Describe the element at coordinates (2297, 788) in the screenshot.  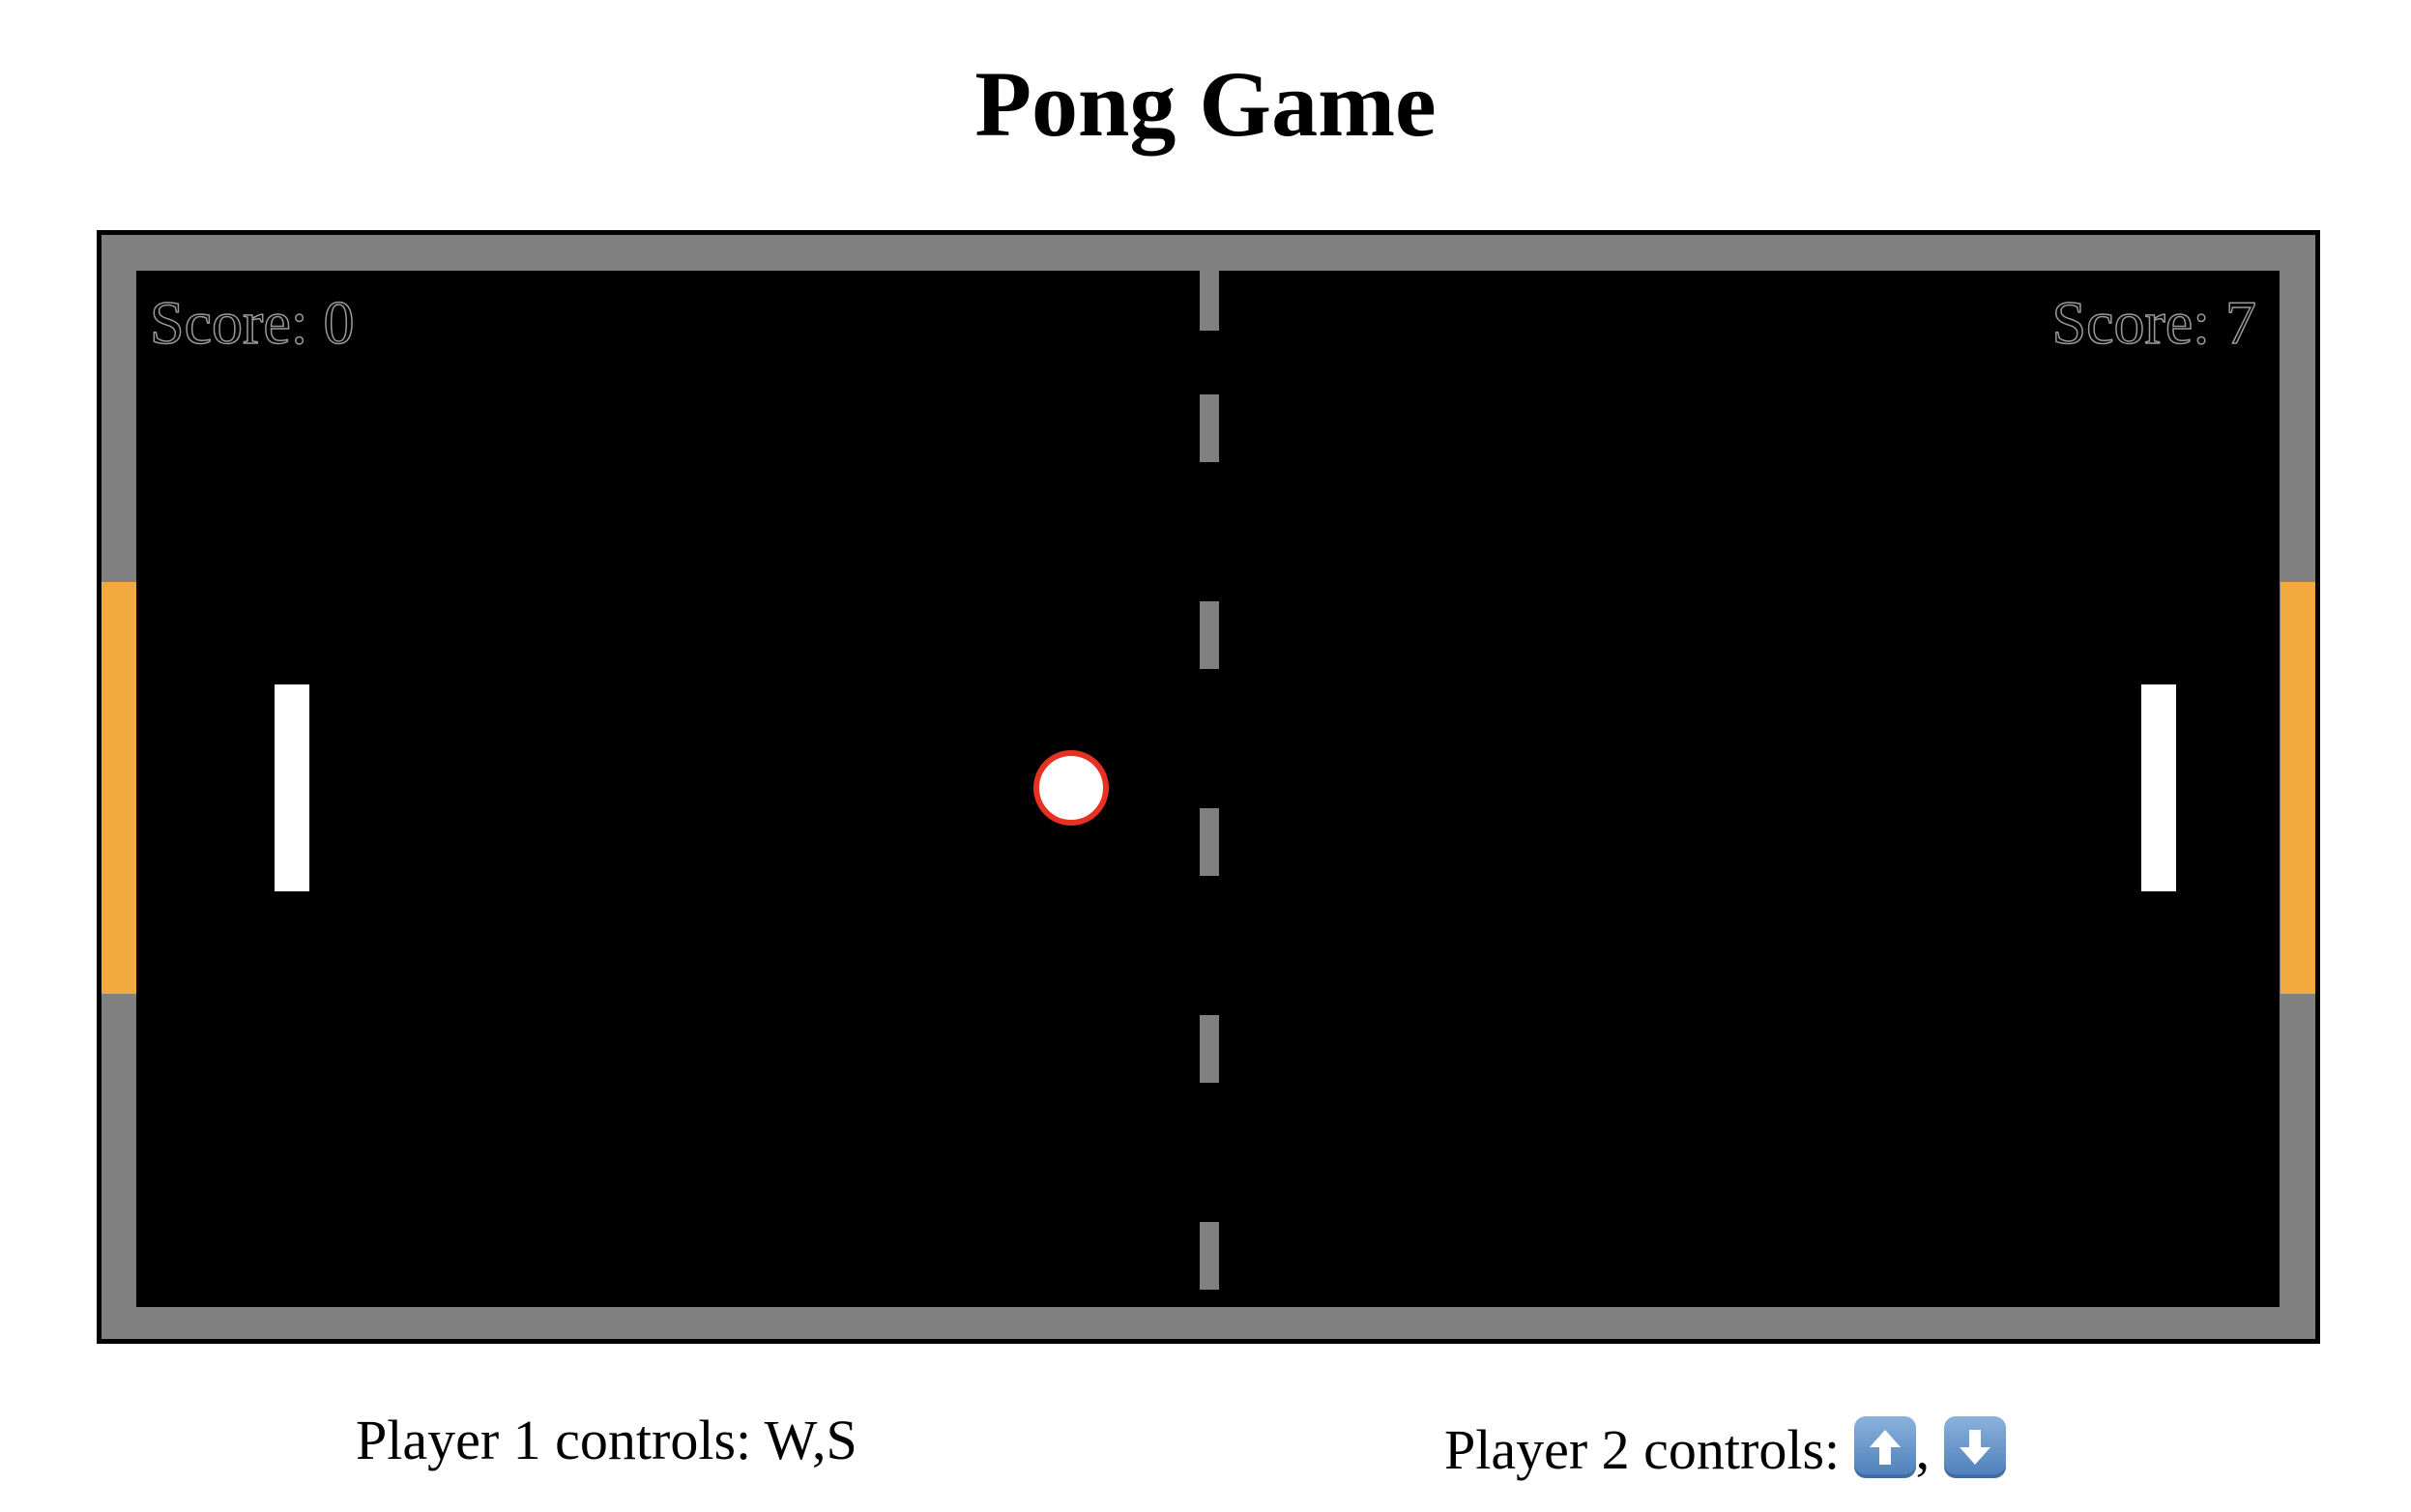
I see `right-goal-zone` at that location.